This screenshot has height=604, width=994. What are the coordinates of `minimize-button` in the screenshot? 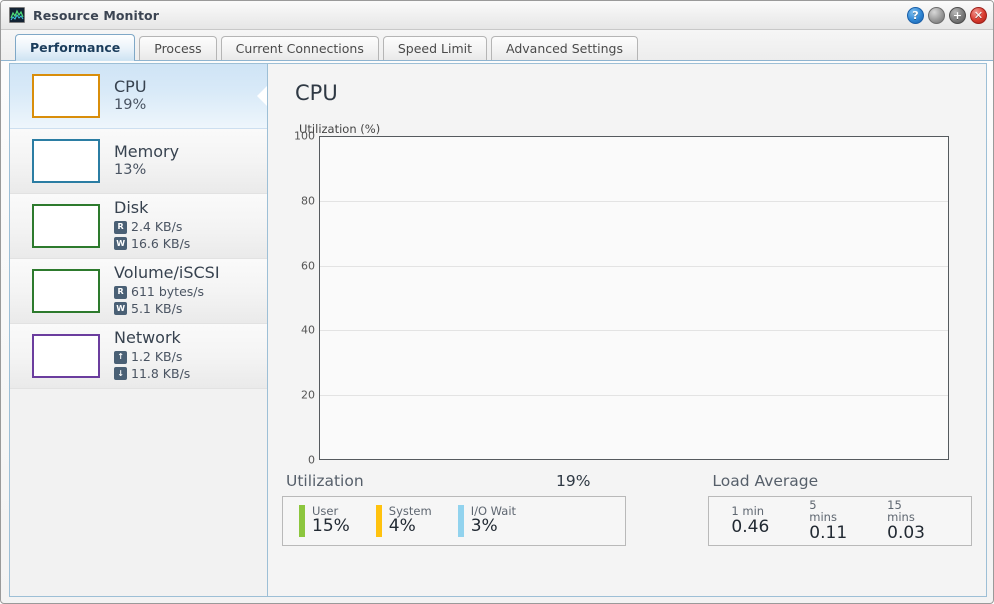 It's located at (936, 15).